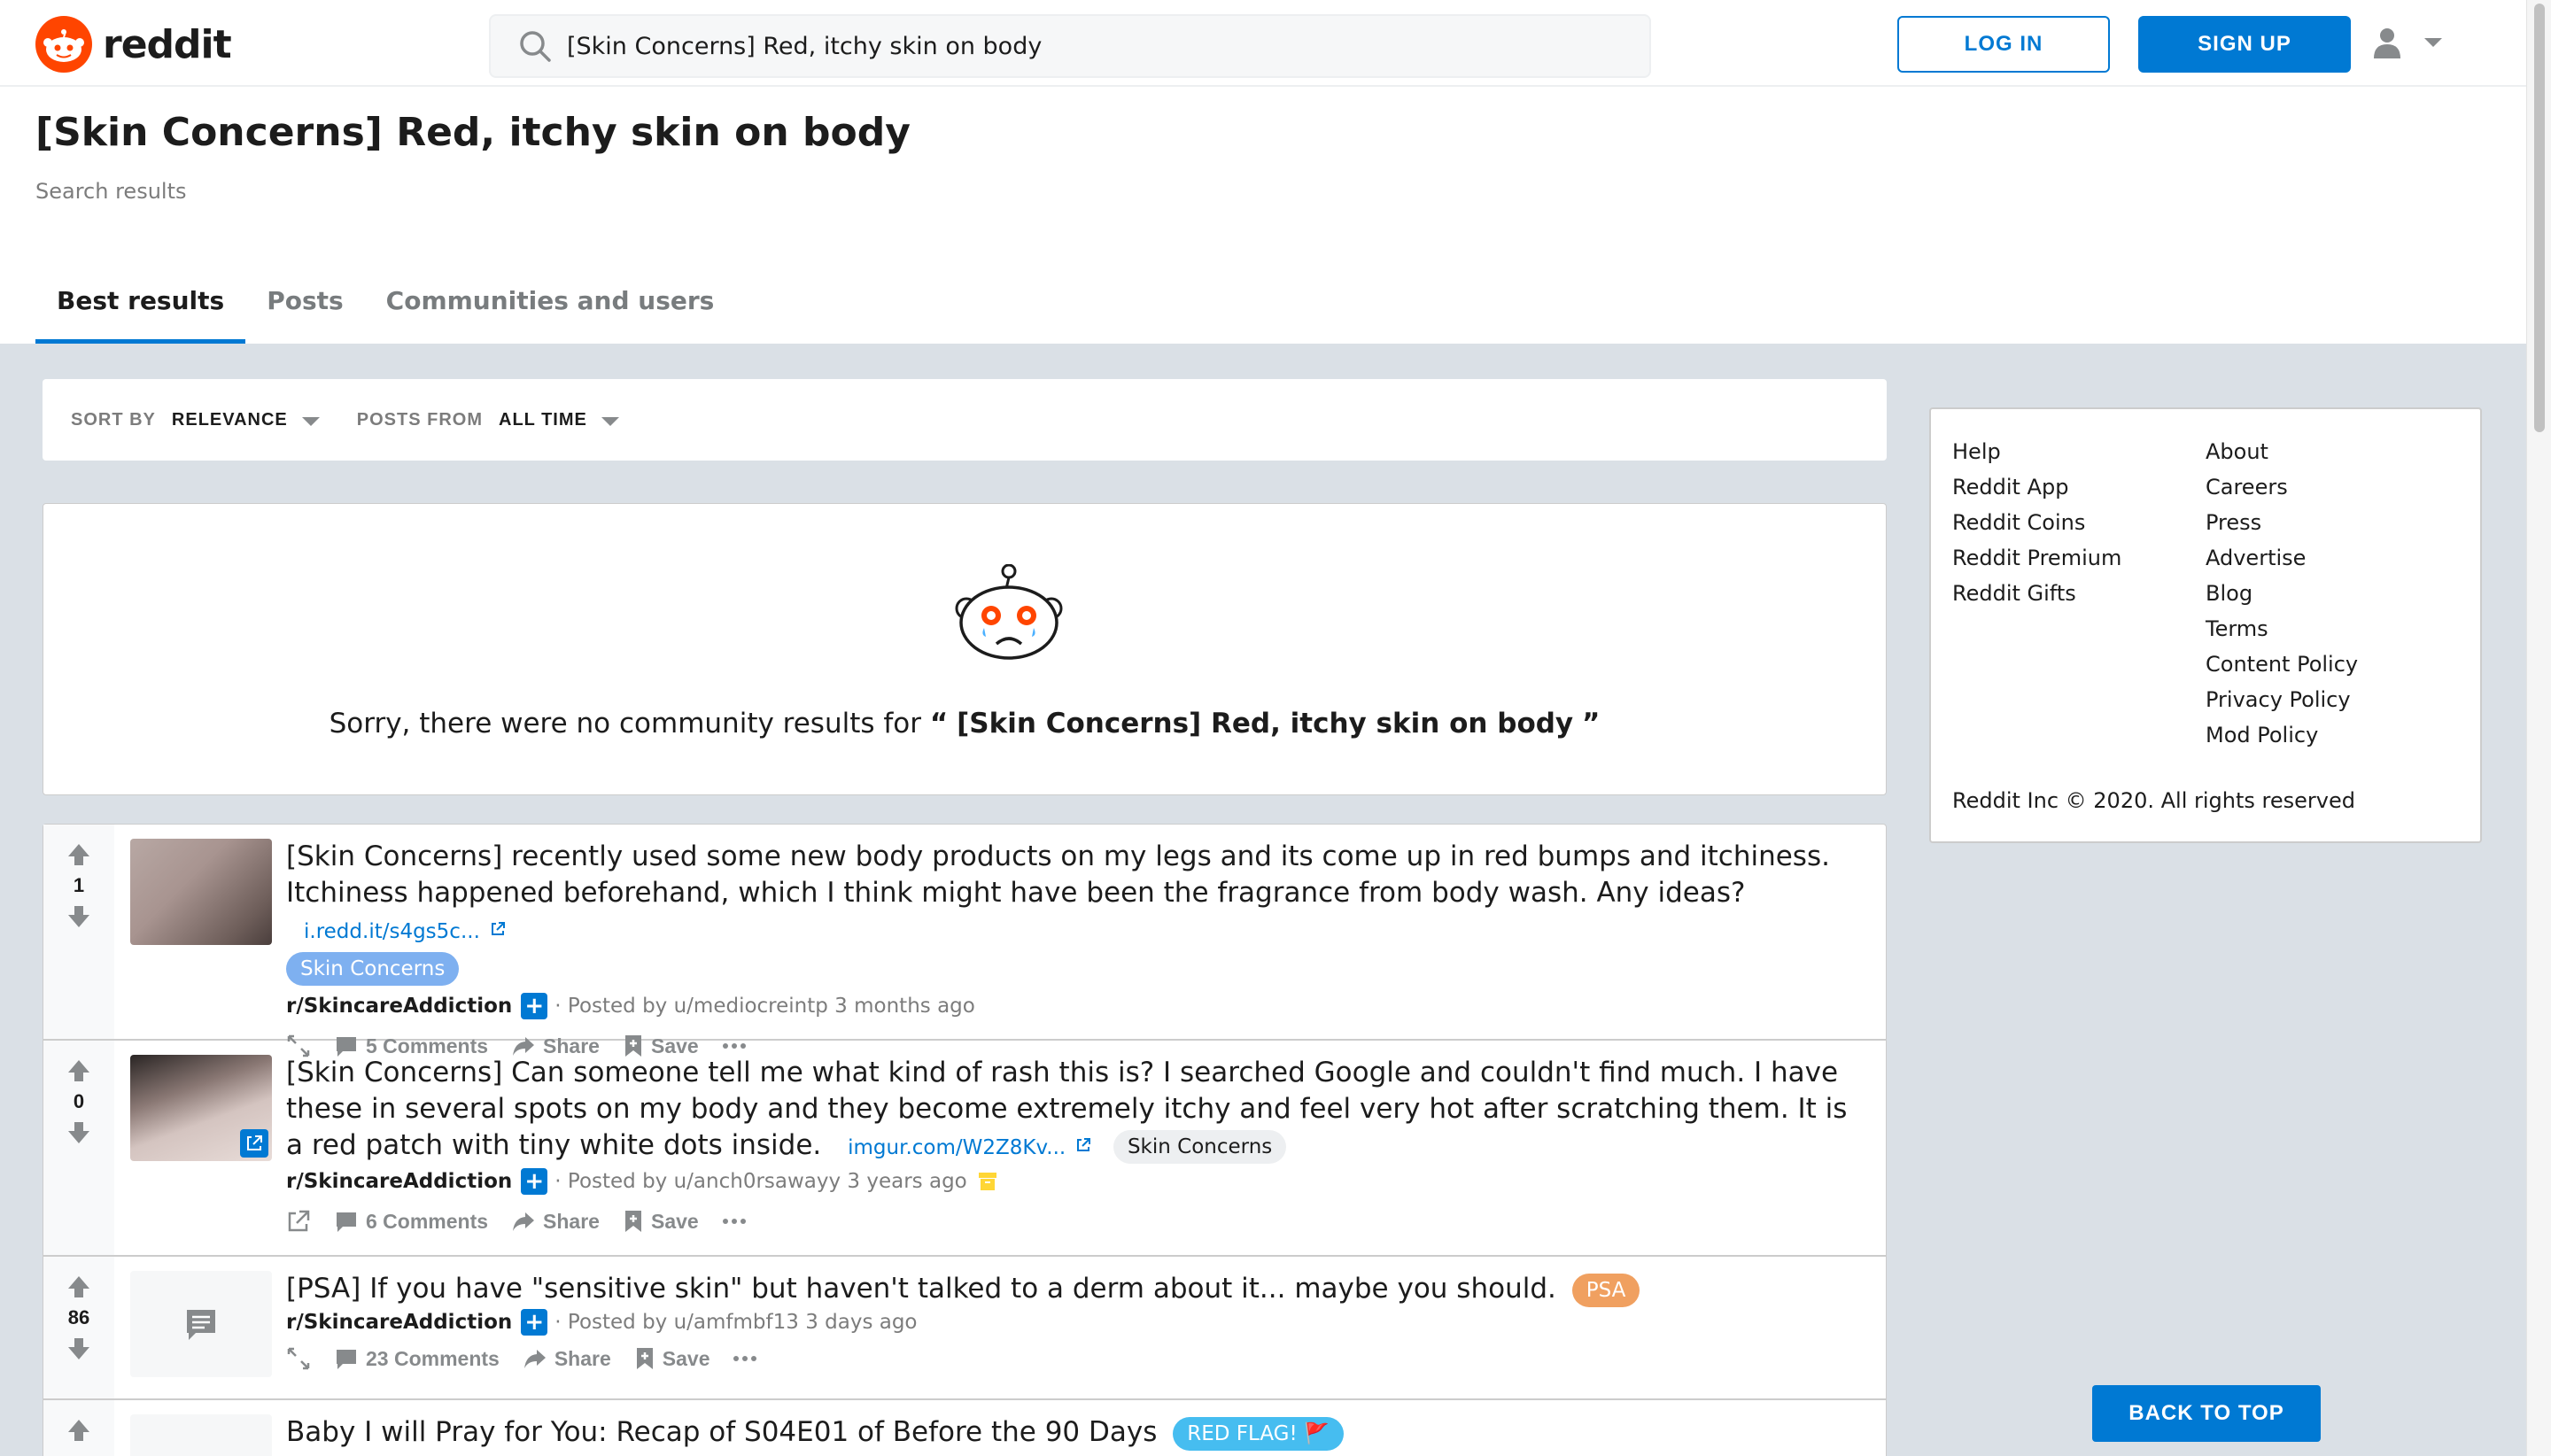 This screenshot has height=1456, width=2551. Describe the element at coordinates (2282, 487) in the screenshot. I see `footer-link-careers: Careers` at that location.